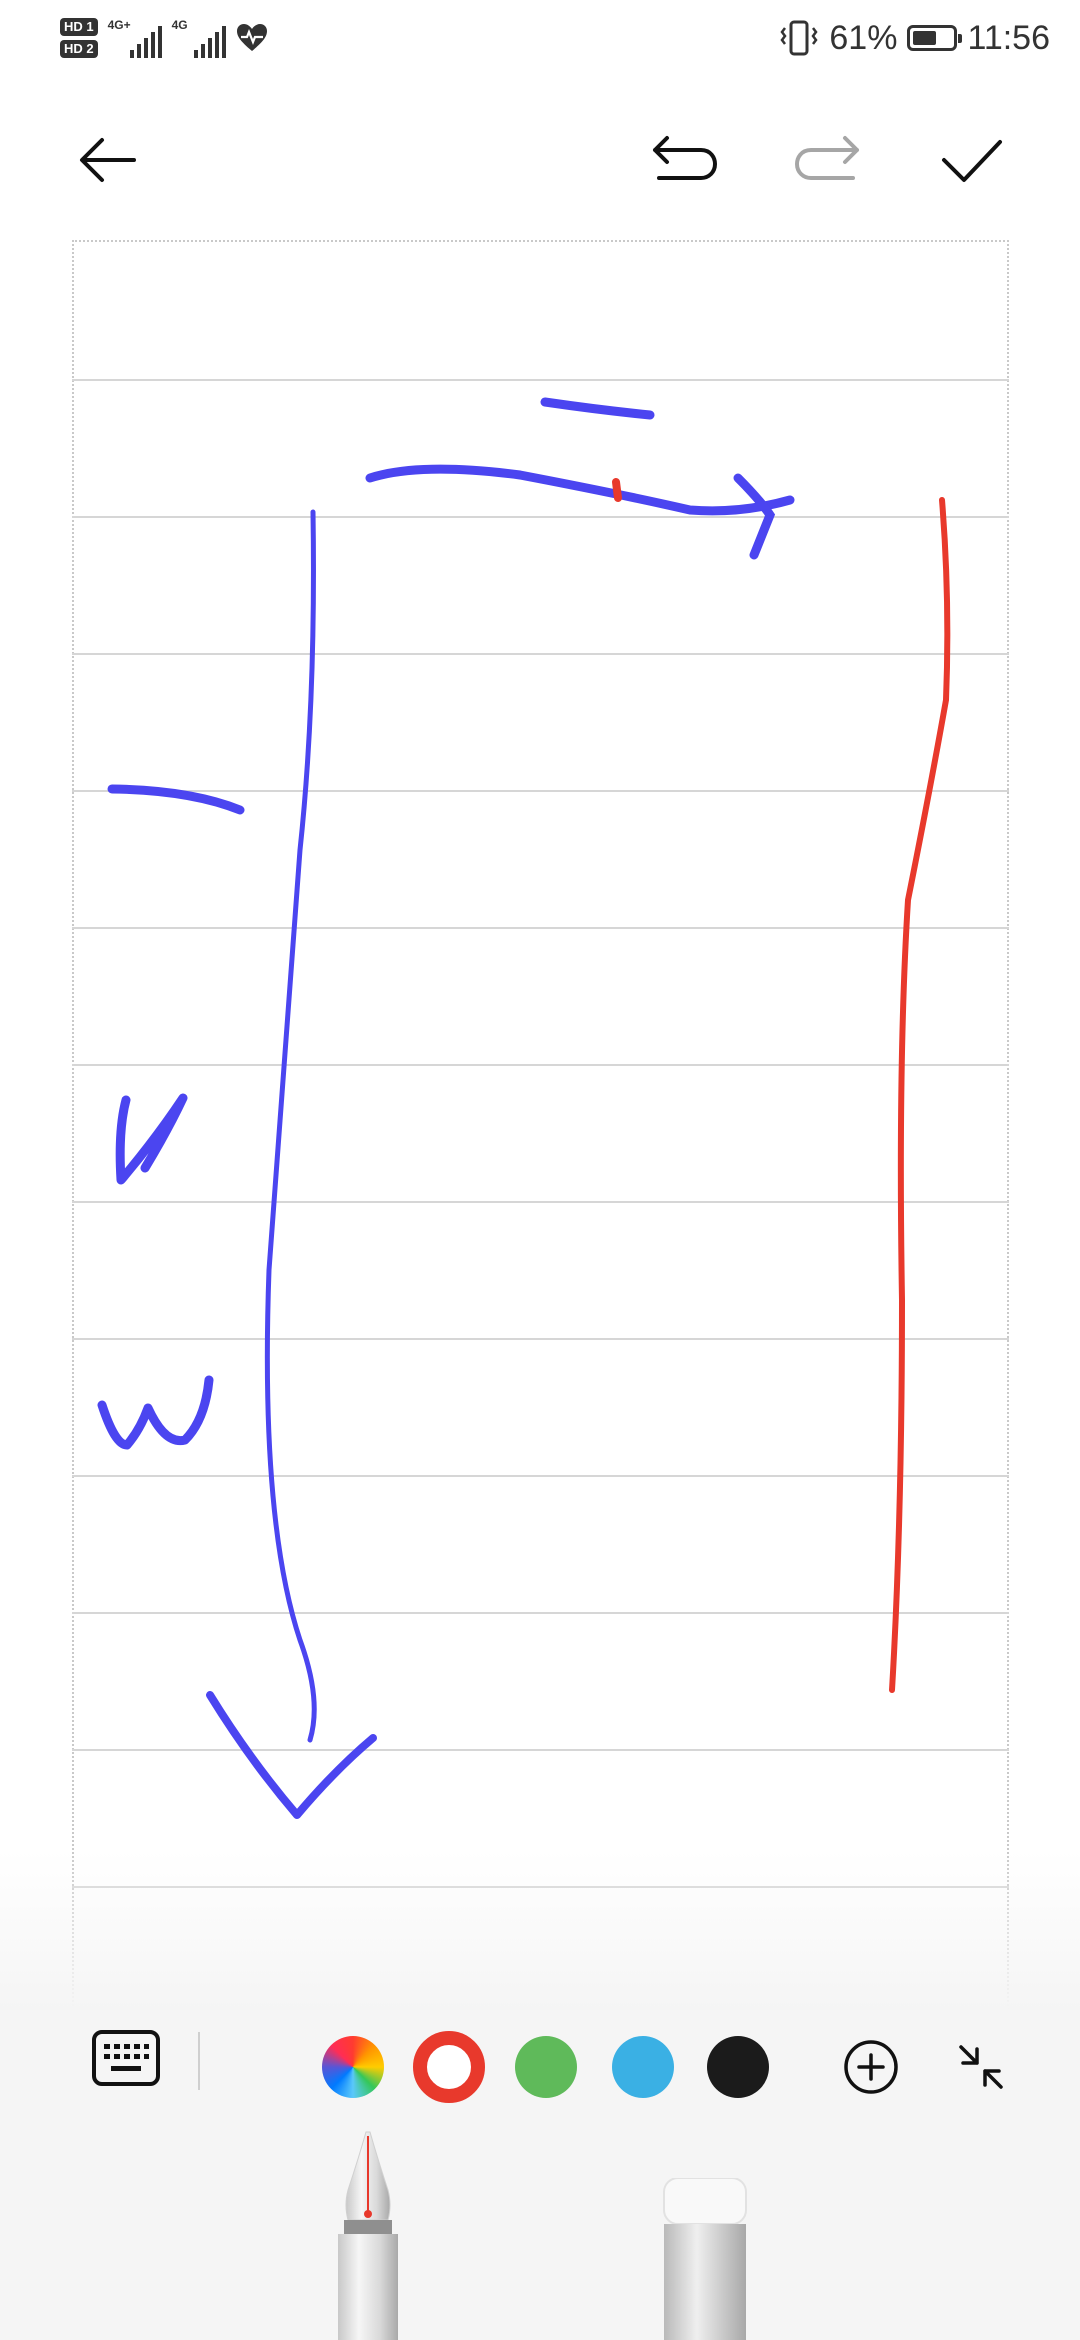  I want to click on collapse-icon, so click(981, 2067).